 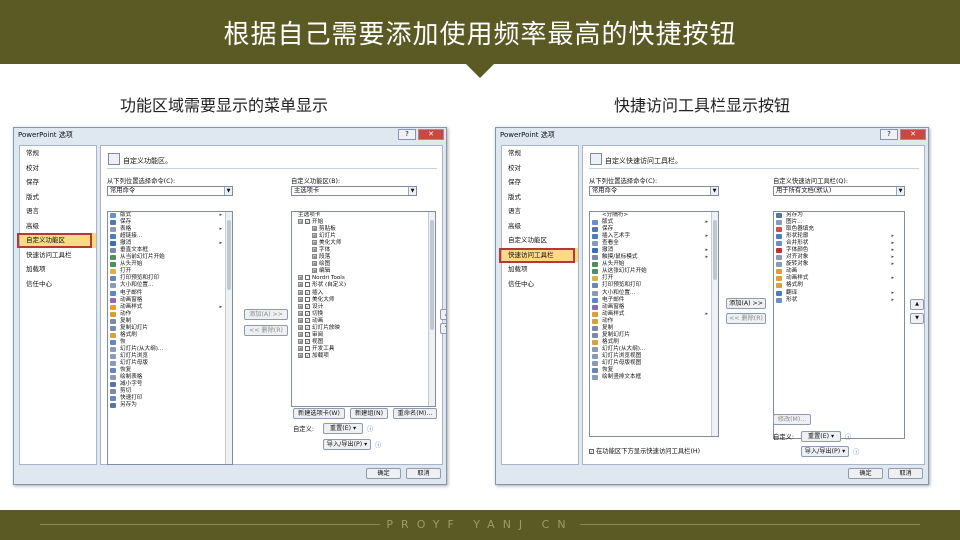 I want to click on tree-item: ⊞ 字体, so click(x=364, y=250).